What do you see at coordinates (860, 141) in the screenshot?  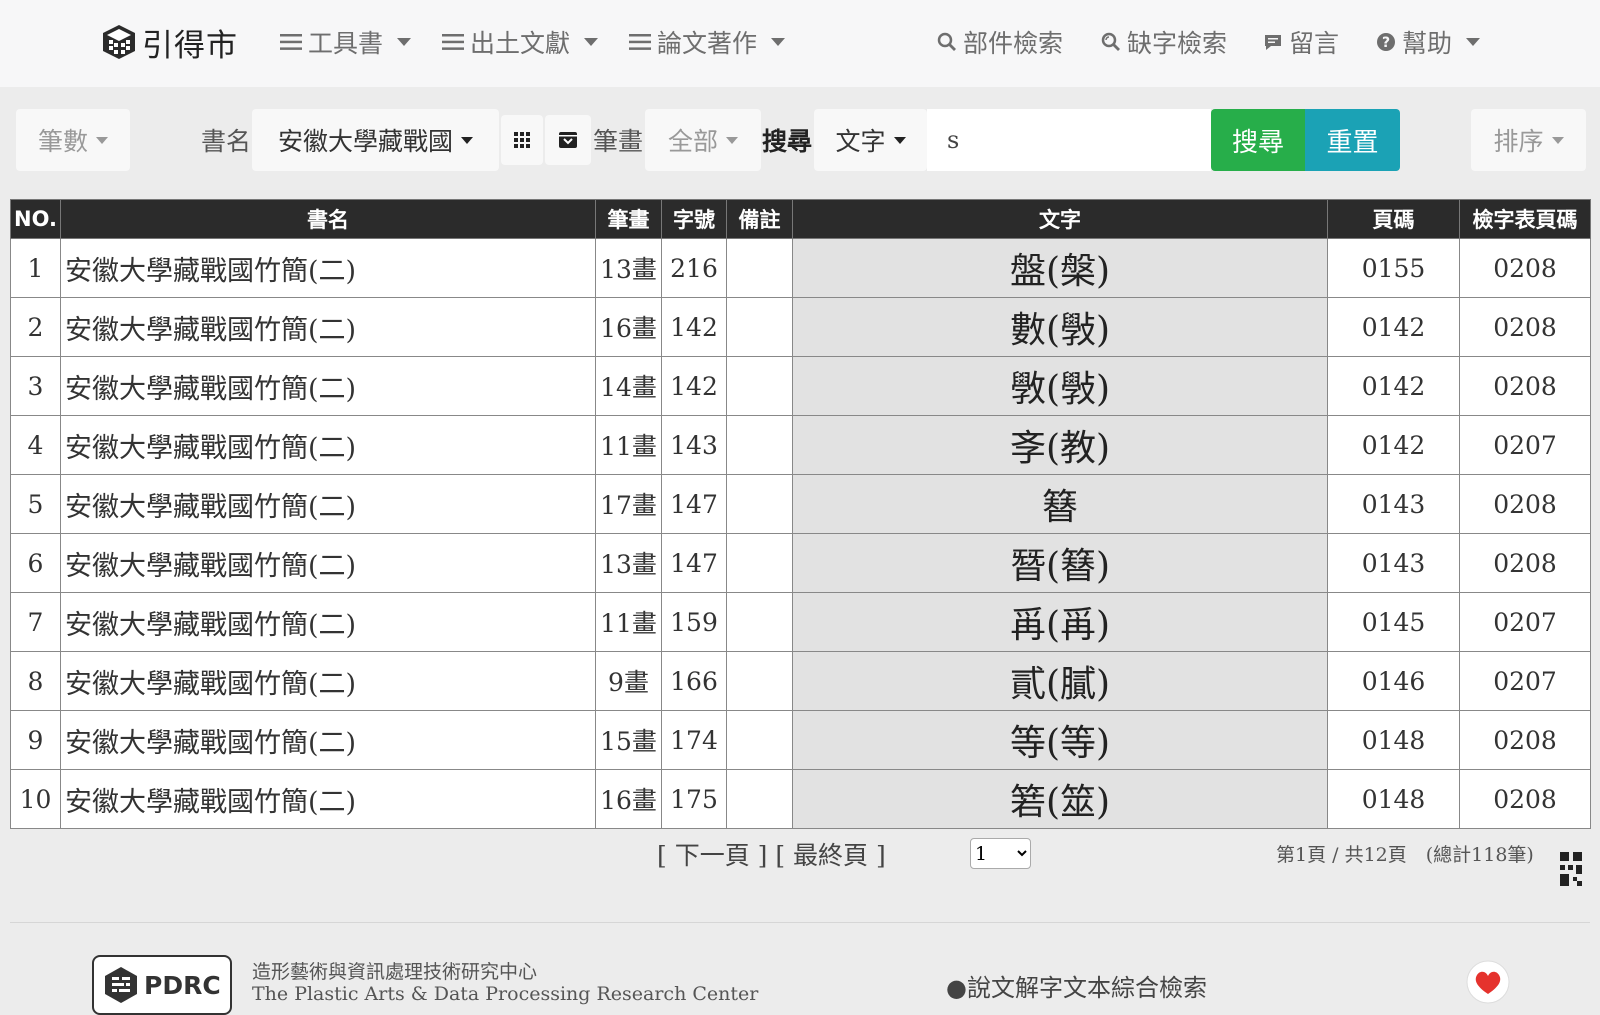 I see `search-type-value: 文字` at bounding box center [860, 141].